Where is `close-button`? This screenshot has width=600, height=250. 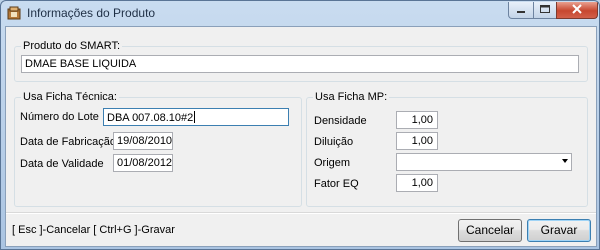 close-button is located at coordinates (577, 10).